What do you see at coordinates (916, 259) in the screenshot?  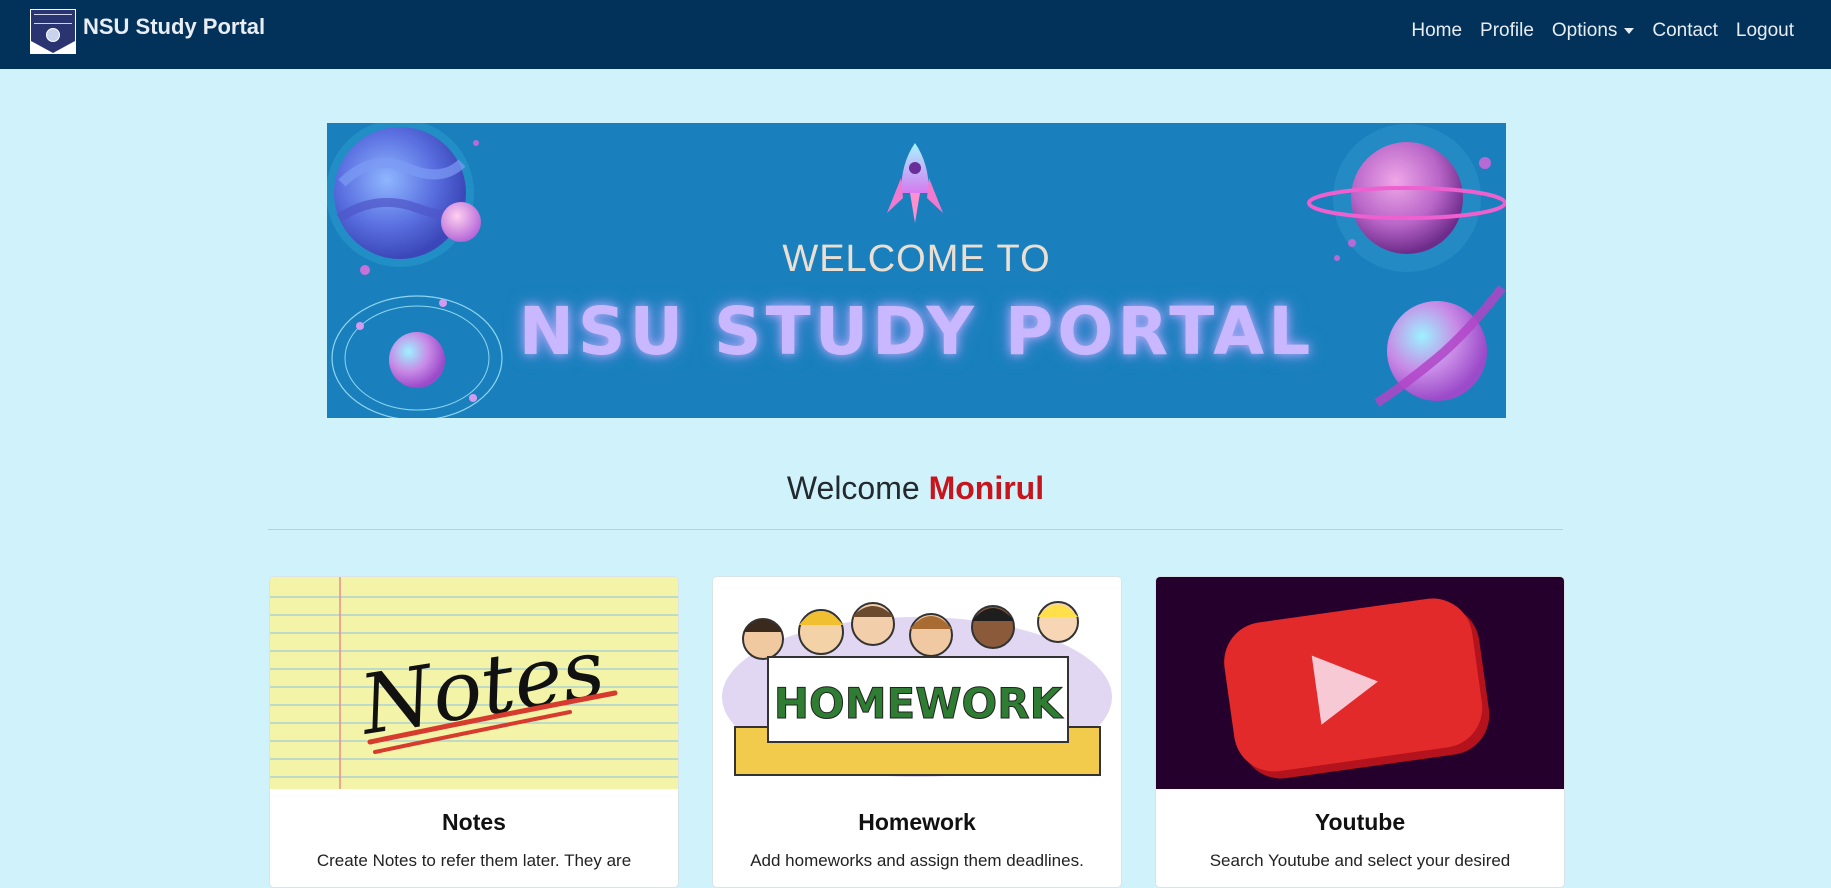 I see `banner-welcome-text: WELCOME TO` at bounding box center [916, 259].